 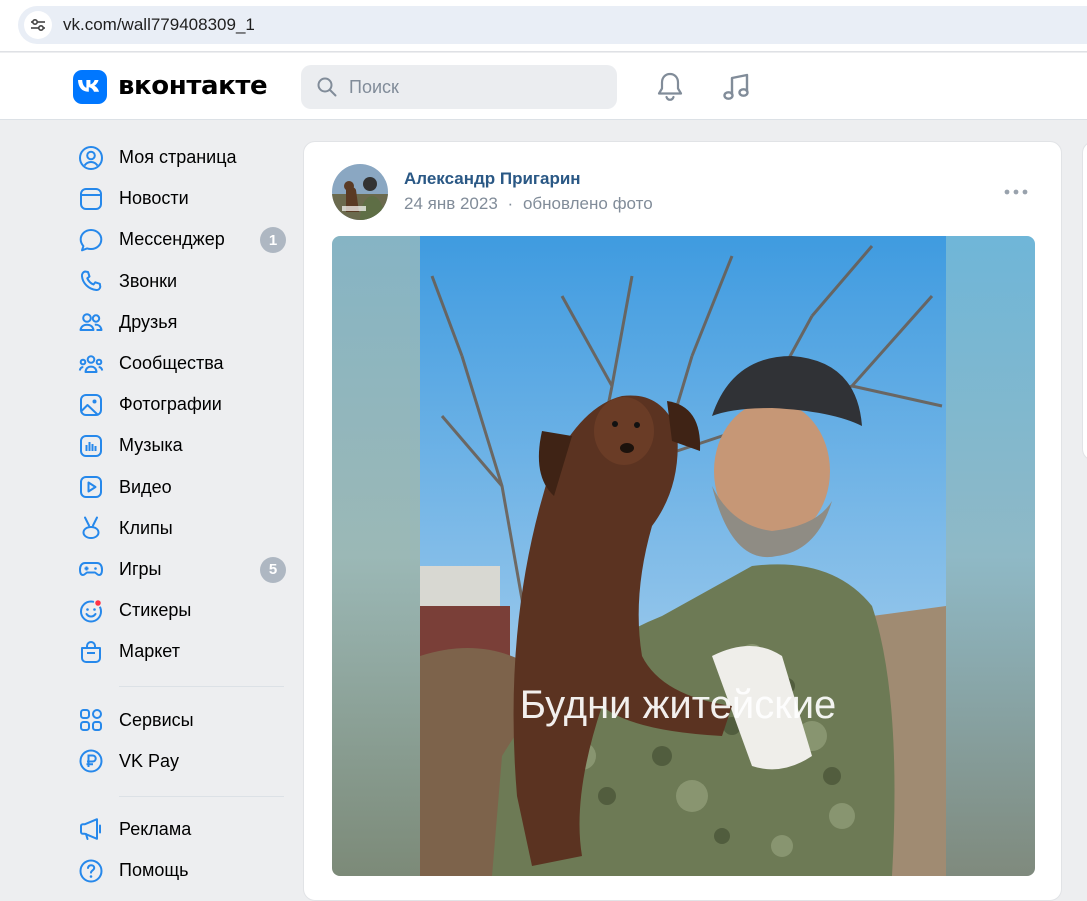 I want to click on nav-item-my-page: Моя страница, so click(x=181, y=157).